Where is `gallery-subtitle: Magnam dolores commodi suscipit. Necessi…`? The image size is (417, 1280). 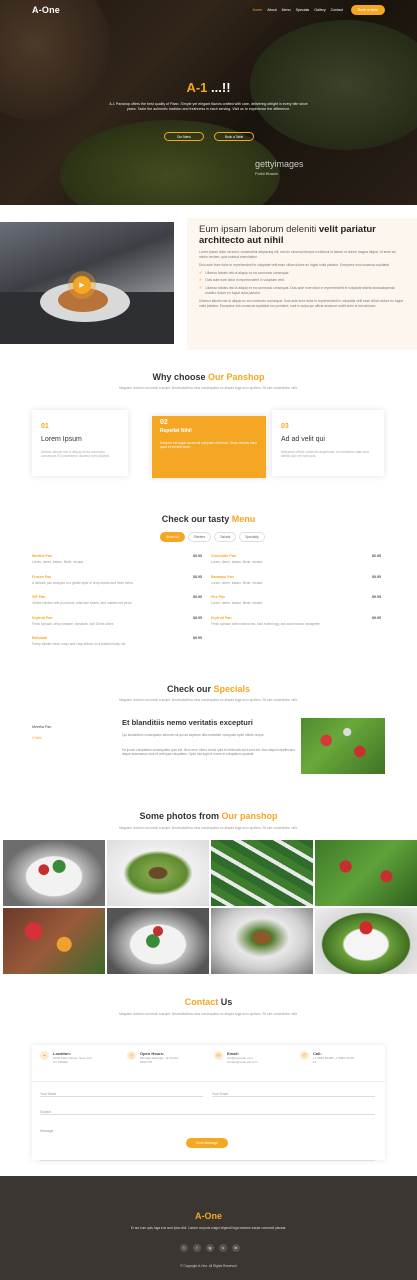
gallery-subtitle: Magnam dolores commodi suscipit. Necessi… is located at coordinates (208, 828).